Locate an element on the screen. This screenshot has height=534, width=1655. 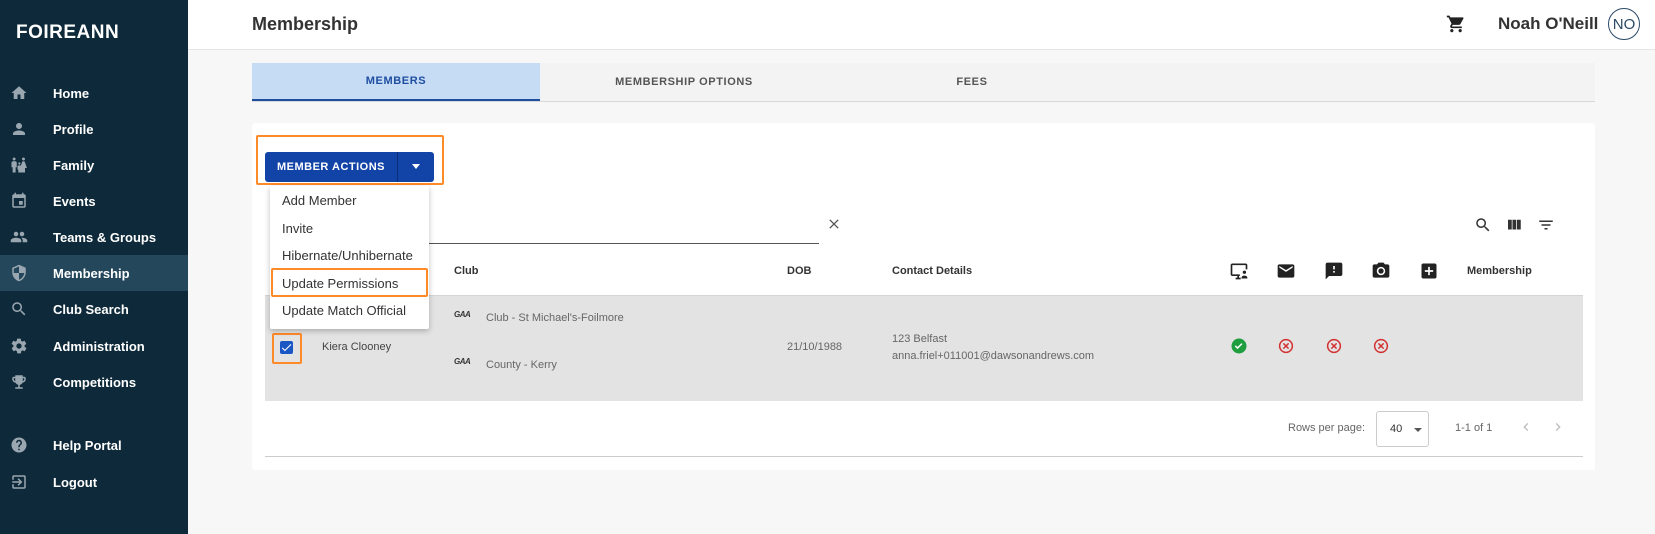
sidebar-item-label: Teams & Groups is located at coordinates (105, 237).